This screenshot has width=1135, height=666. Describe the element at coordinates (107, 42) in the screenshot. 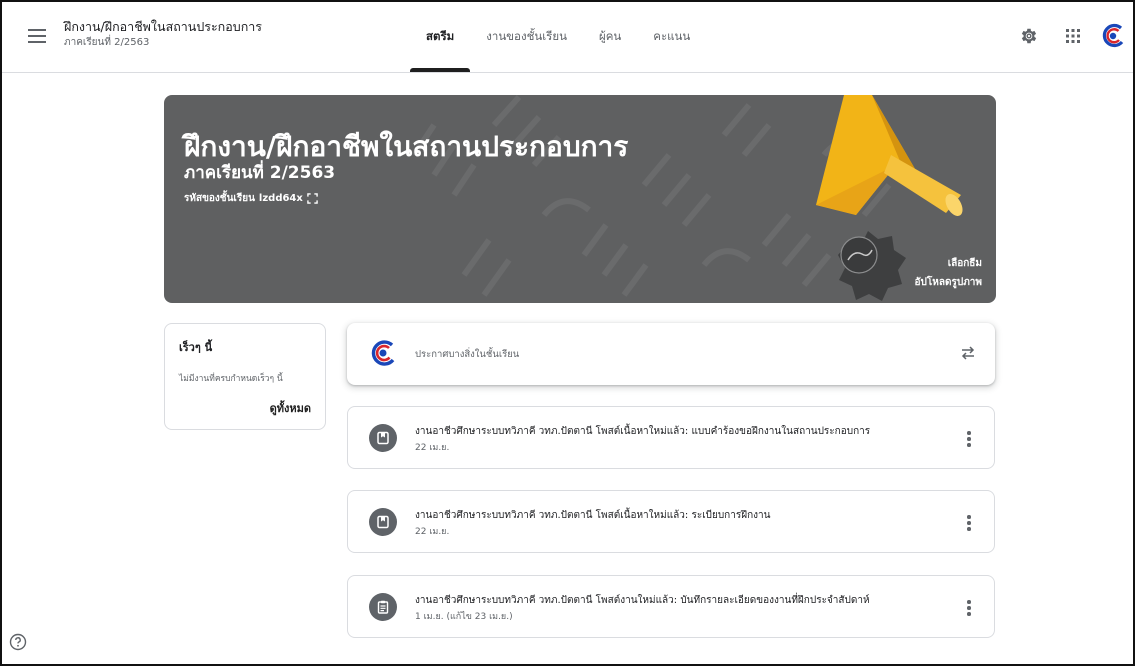

I see `class-section: ภาคเรียนที่ 2/2563` at that location.